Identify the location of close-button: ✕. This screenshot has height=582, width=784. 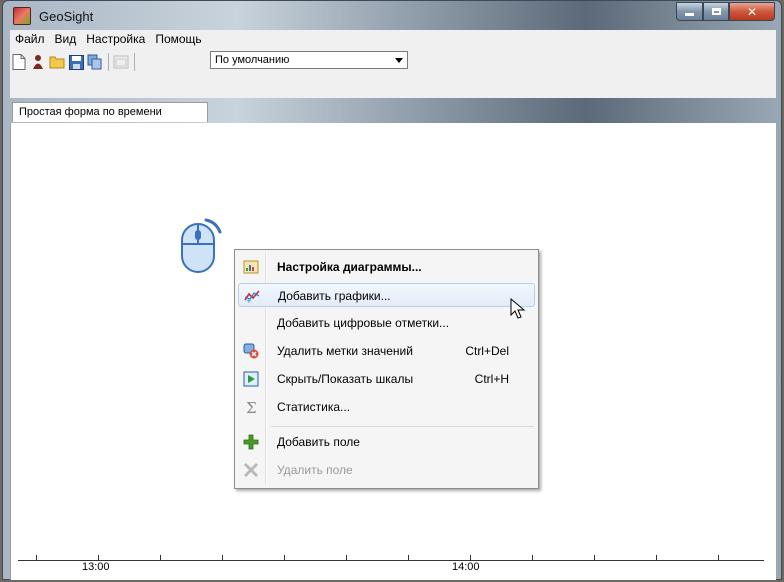
(752, 11).